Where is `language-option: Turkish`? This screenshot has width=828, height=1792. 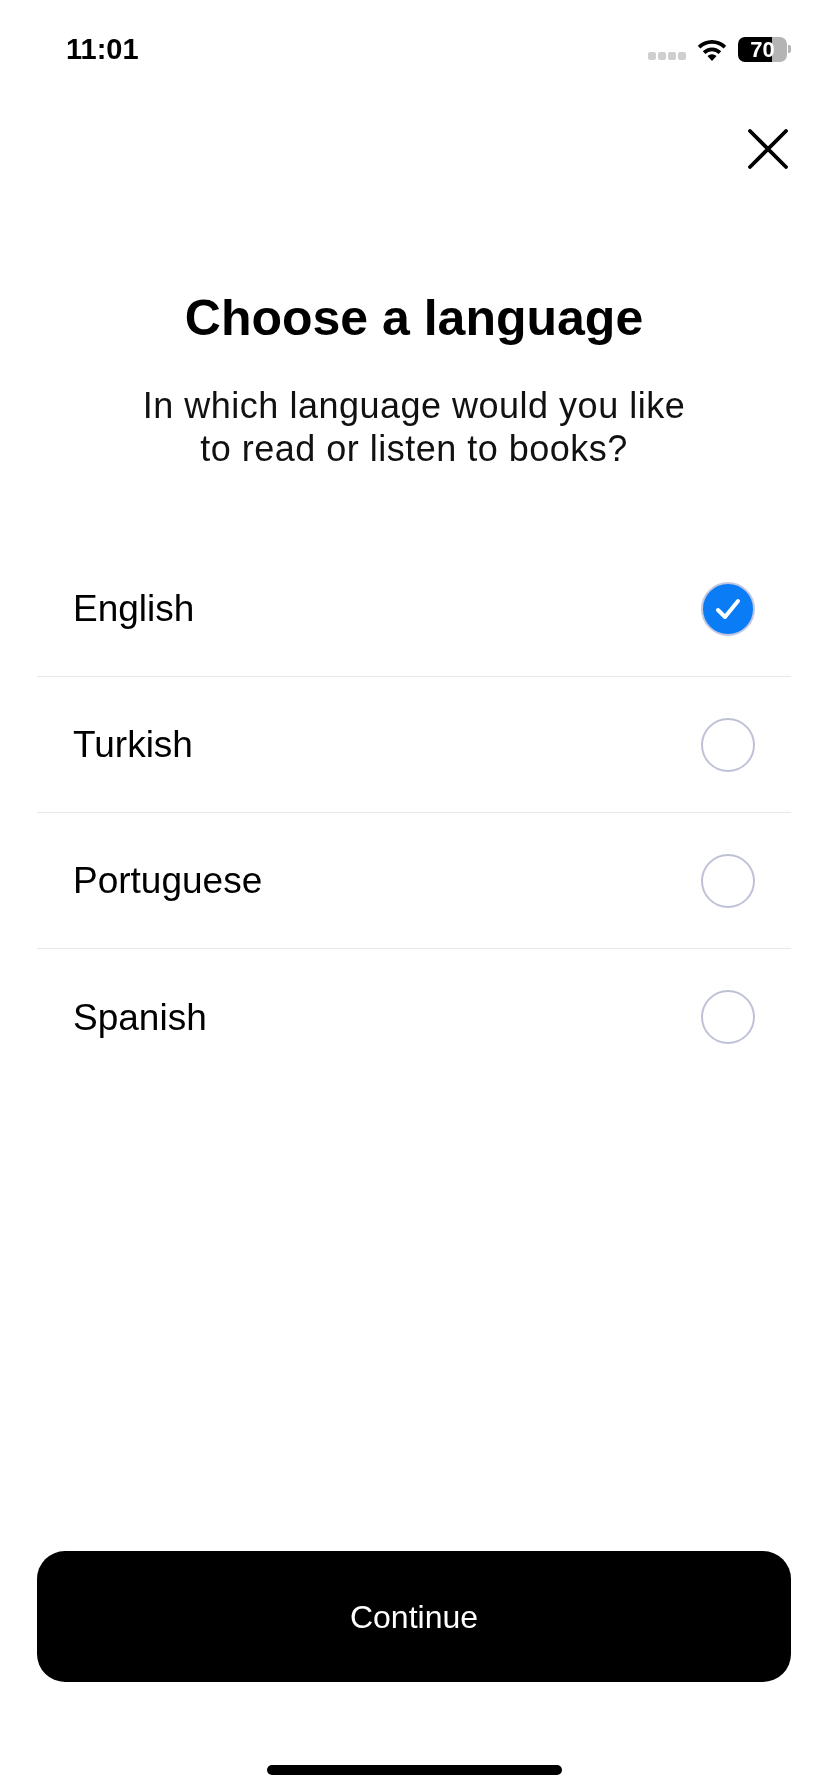
language-option: Turkish is located at coordinates (414, 745).